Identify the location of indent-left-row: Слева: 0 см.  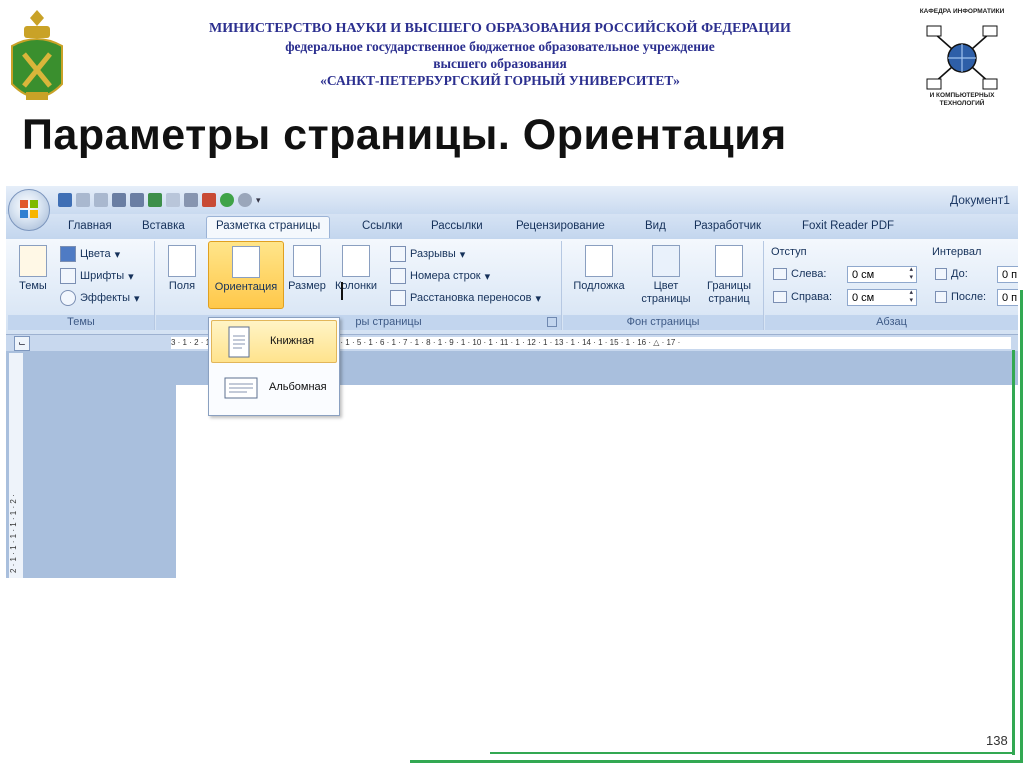
(845, 274).